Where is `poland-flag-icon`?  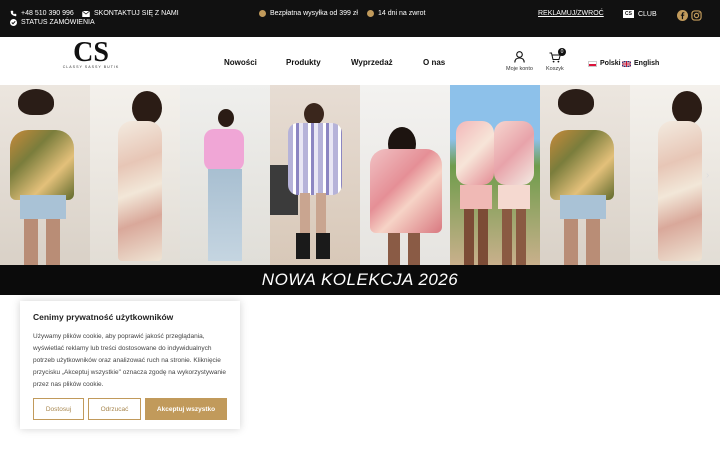 poland-flag-icon is located at coordinates (592, 63).